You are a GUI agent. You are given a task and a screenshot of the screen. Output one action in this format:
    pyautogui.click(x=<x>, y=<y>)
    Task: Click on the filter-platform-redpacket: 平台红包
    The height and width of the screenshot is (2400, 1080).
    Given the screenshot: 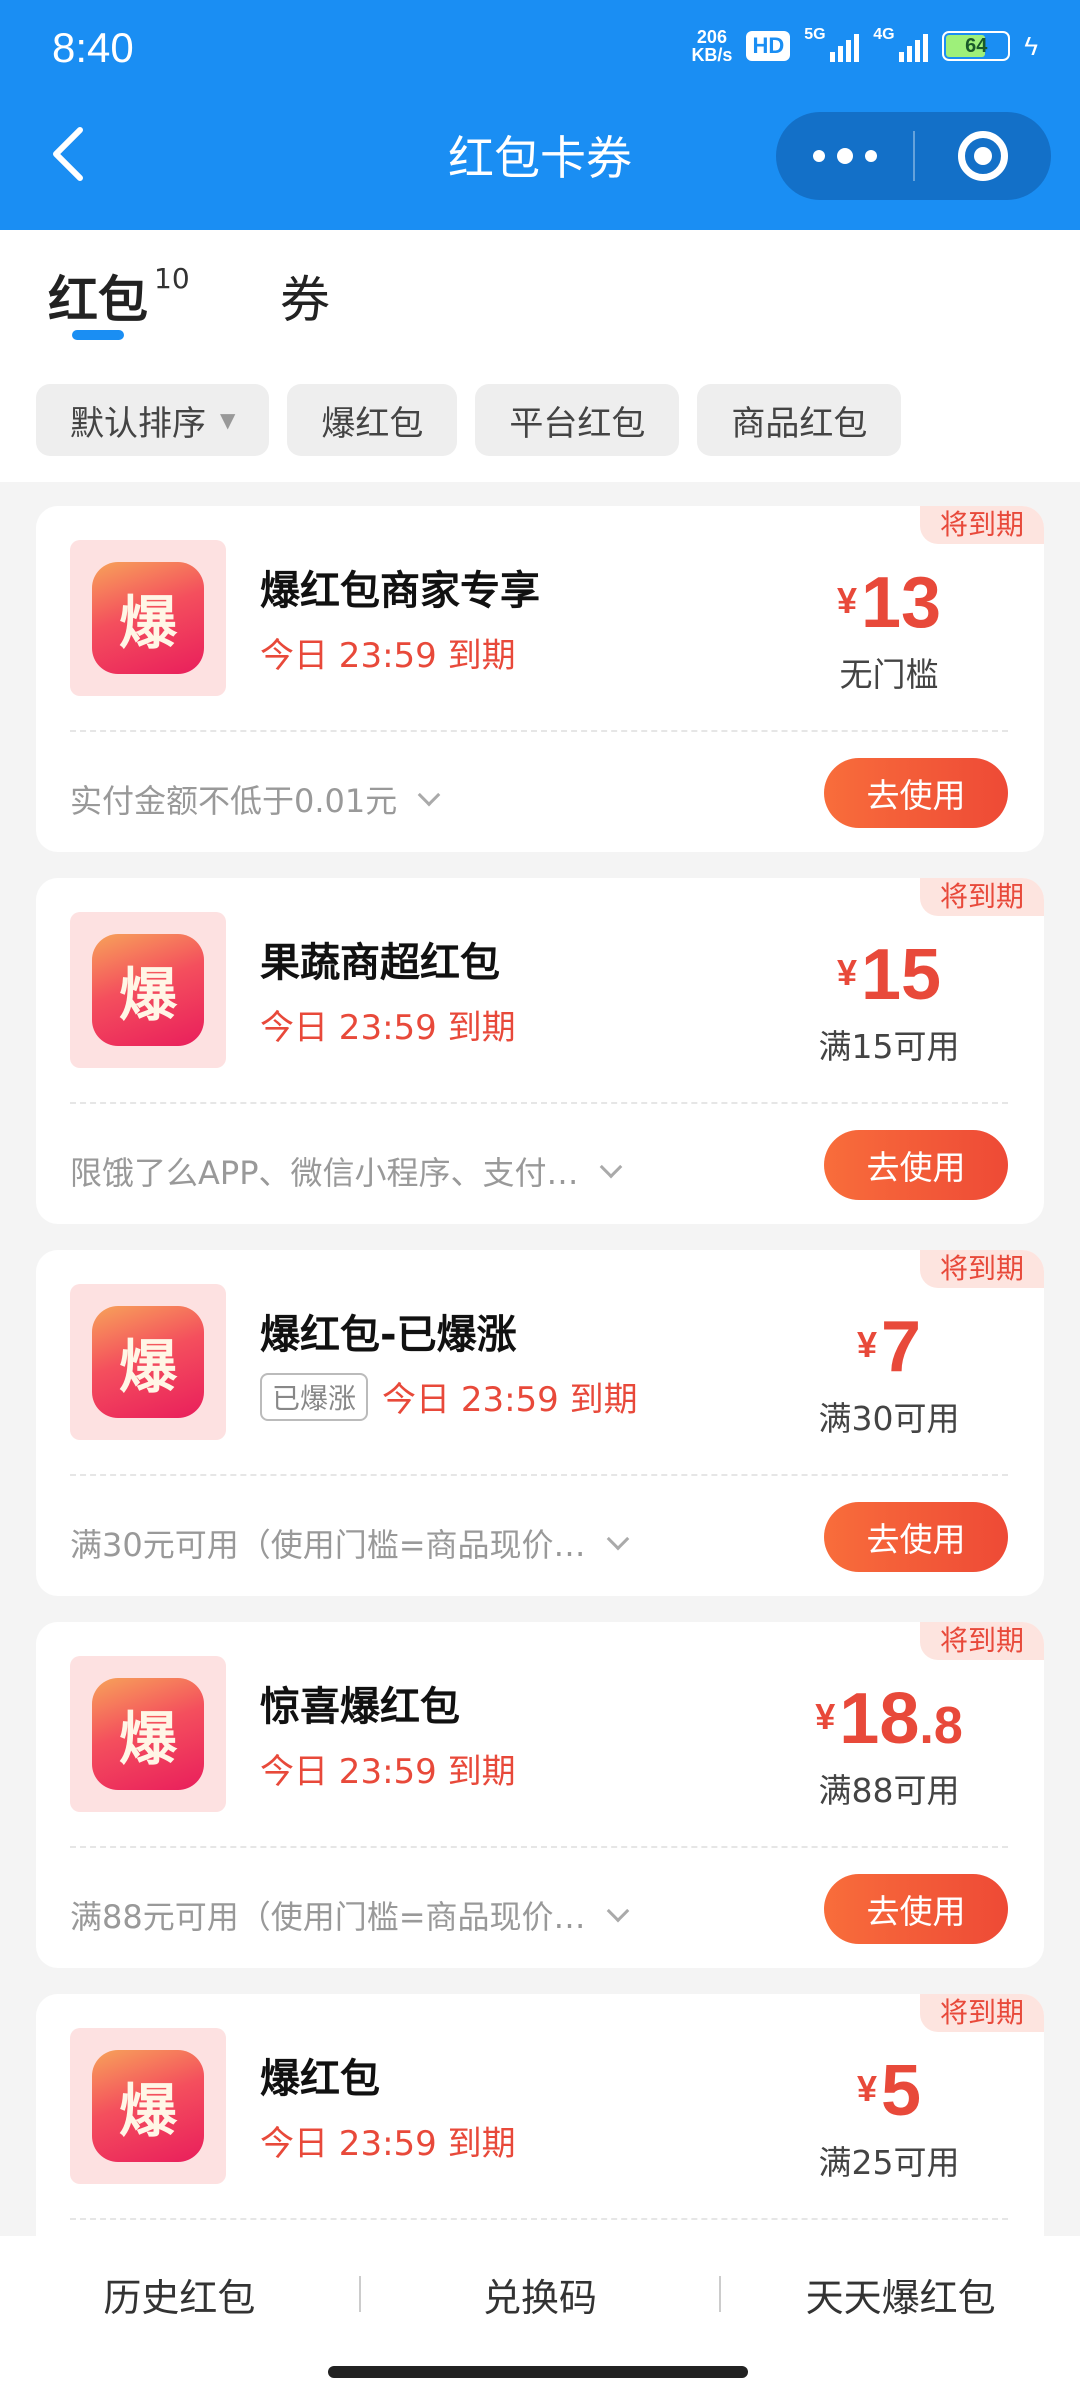 What is the action you would take?
    pyautogui.click(x=577, y=420)
    